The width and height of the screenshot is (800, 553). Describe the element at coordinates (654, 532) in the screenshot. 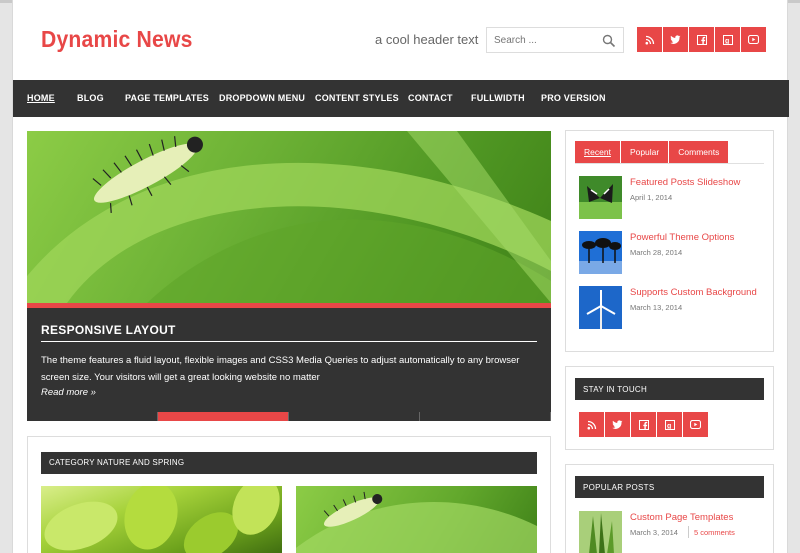

I see `popular-post-date: March 3, 2014` at that location.